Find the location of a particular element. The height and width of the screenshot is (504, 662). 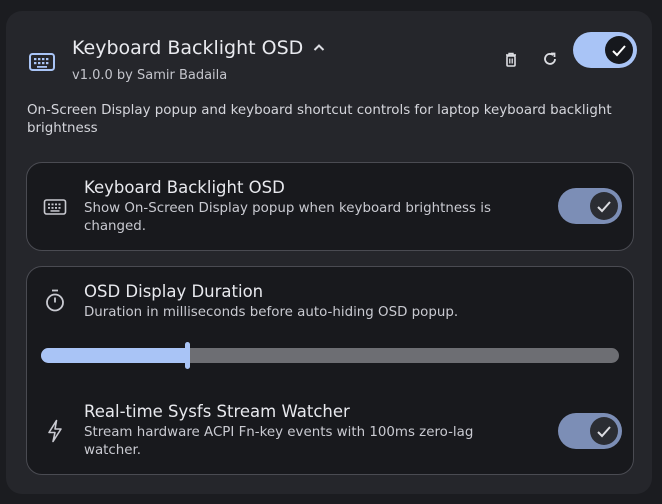

extension-enable-toggle is located at coordinates (605, 50).